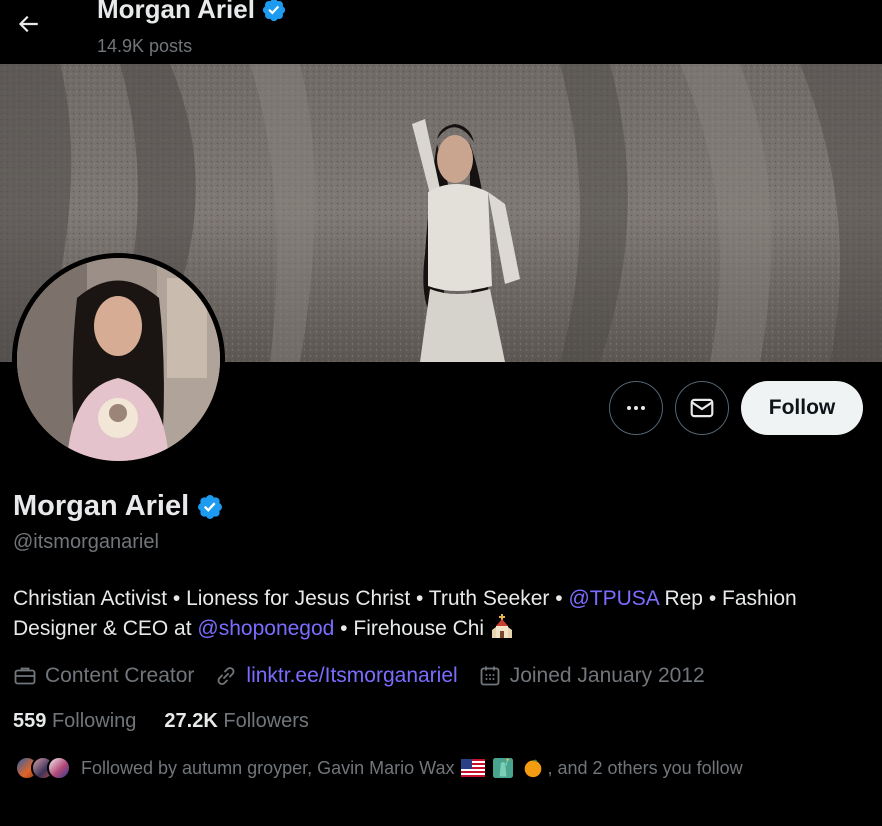  Describe the element at coordinates (472, 768) in the screenshot. I see `us-flag-emoji-icon` at that location.